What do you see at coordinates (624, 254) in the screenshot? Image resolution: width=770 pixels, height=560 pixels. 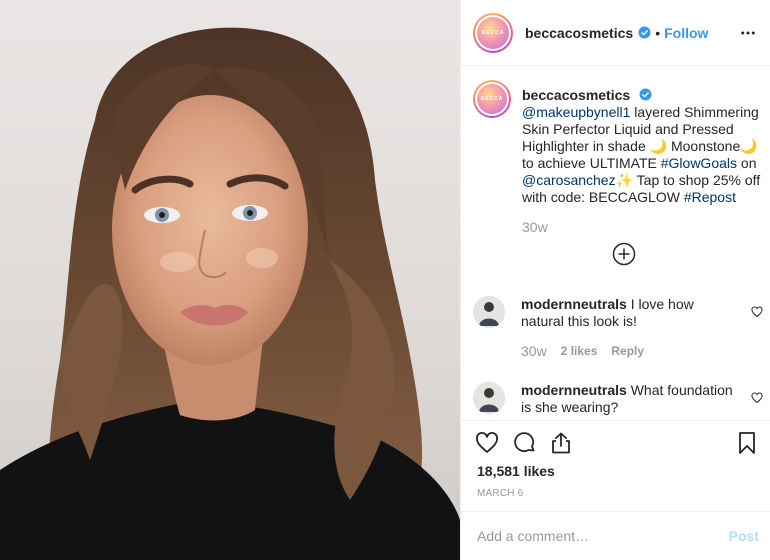 I see `load-more-comments-icon` at bounding box center [624, 254].